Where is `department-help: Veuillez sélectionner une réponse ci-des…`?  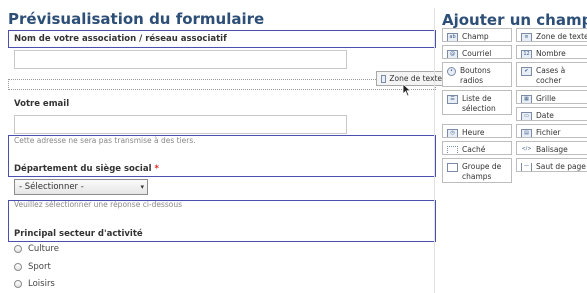
department-help: Veuillez sélectionner une réponse ci-des… is located at coordinates (98, 204).